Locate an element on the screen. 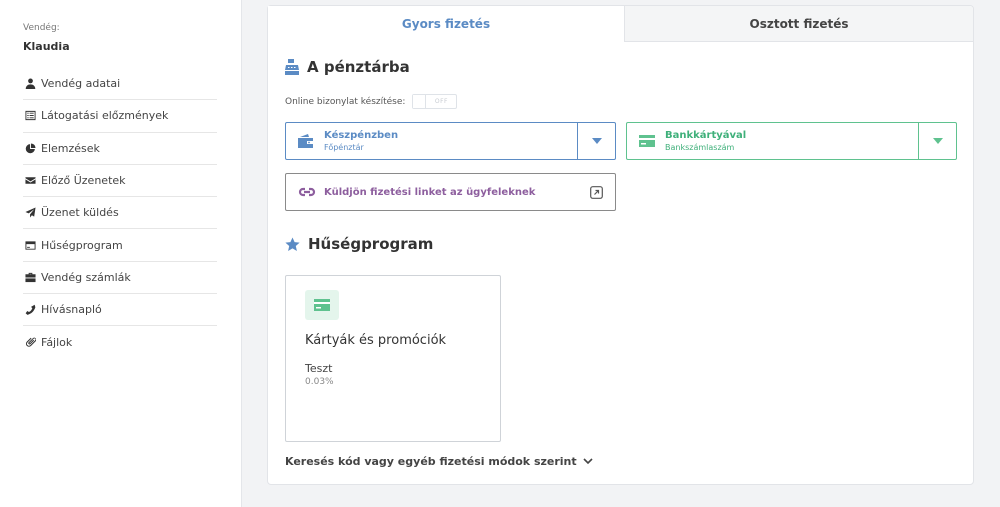 This screenshot has width=1000, height=507. sidebar-item-previous-messages: Előző Üzenetek is located at coordinates (120, 181).